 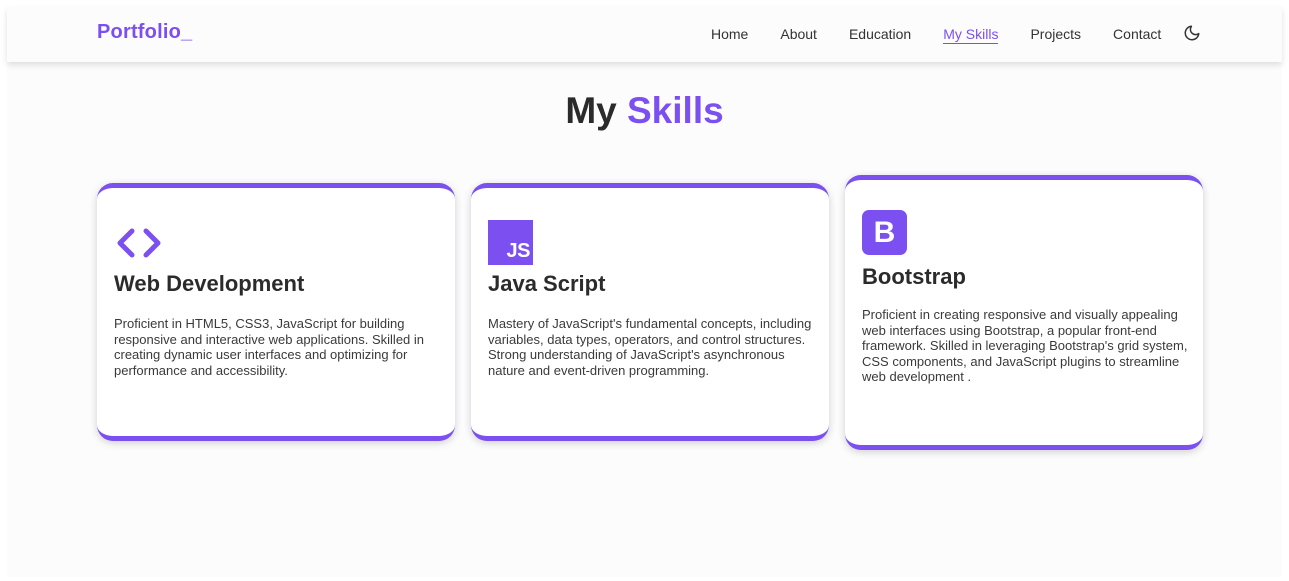 I want to click on nav-link-about: About, so click(x=798, y=35).